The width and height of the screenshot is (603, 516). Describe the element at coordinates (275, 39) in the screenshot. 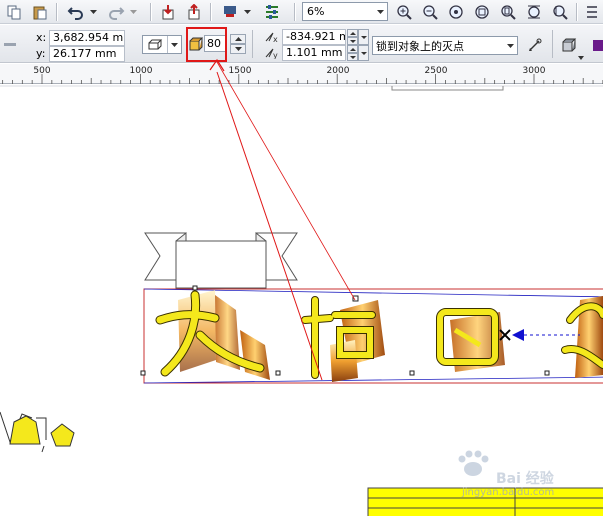

I see `svg-text: x` at that location.